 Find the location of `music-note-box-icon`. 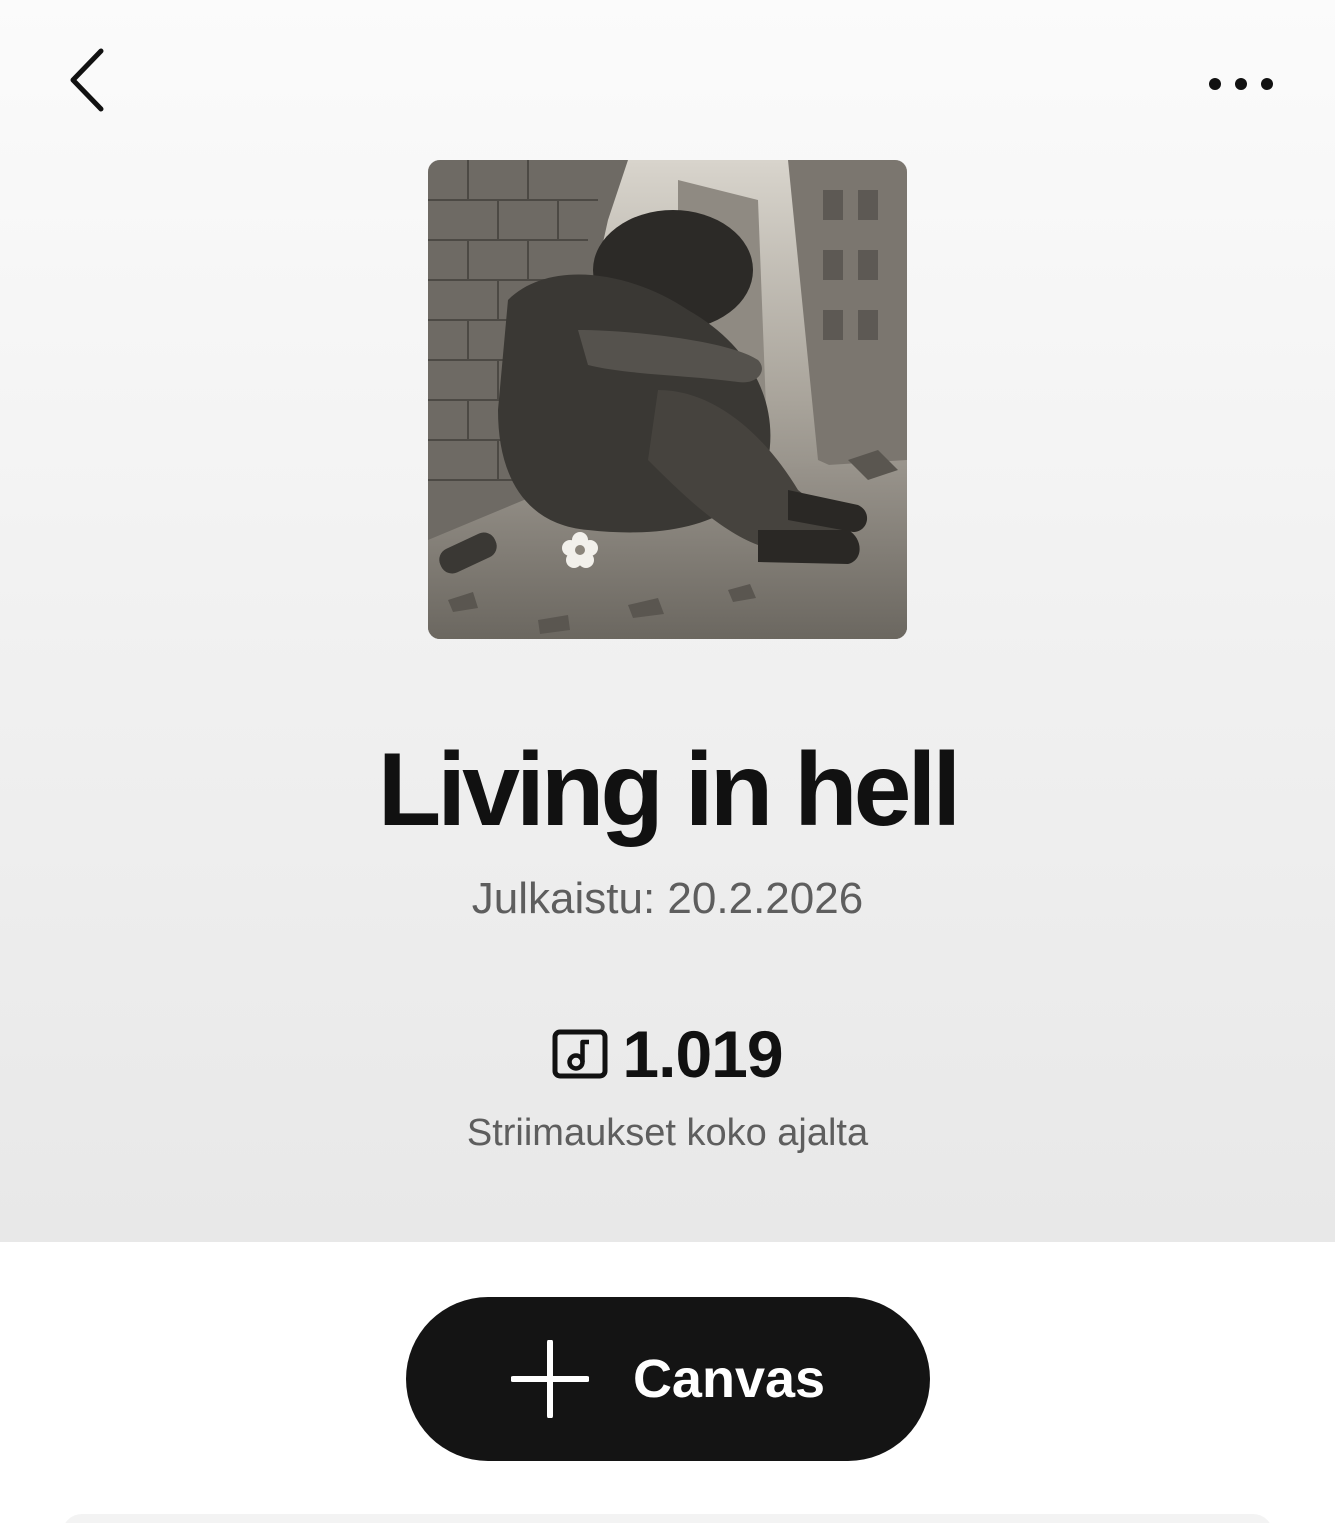

music-note-box-icon is located at coordinates (580, 1054).